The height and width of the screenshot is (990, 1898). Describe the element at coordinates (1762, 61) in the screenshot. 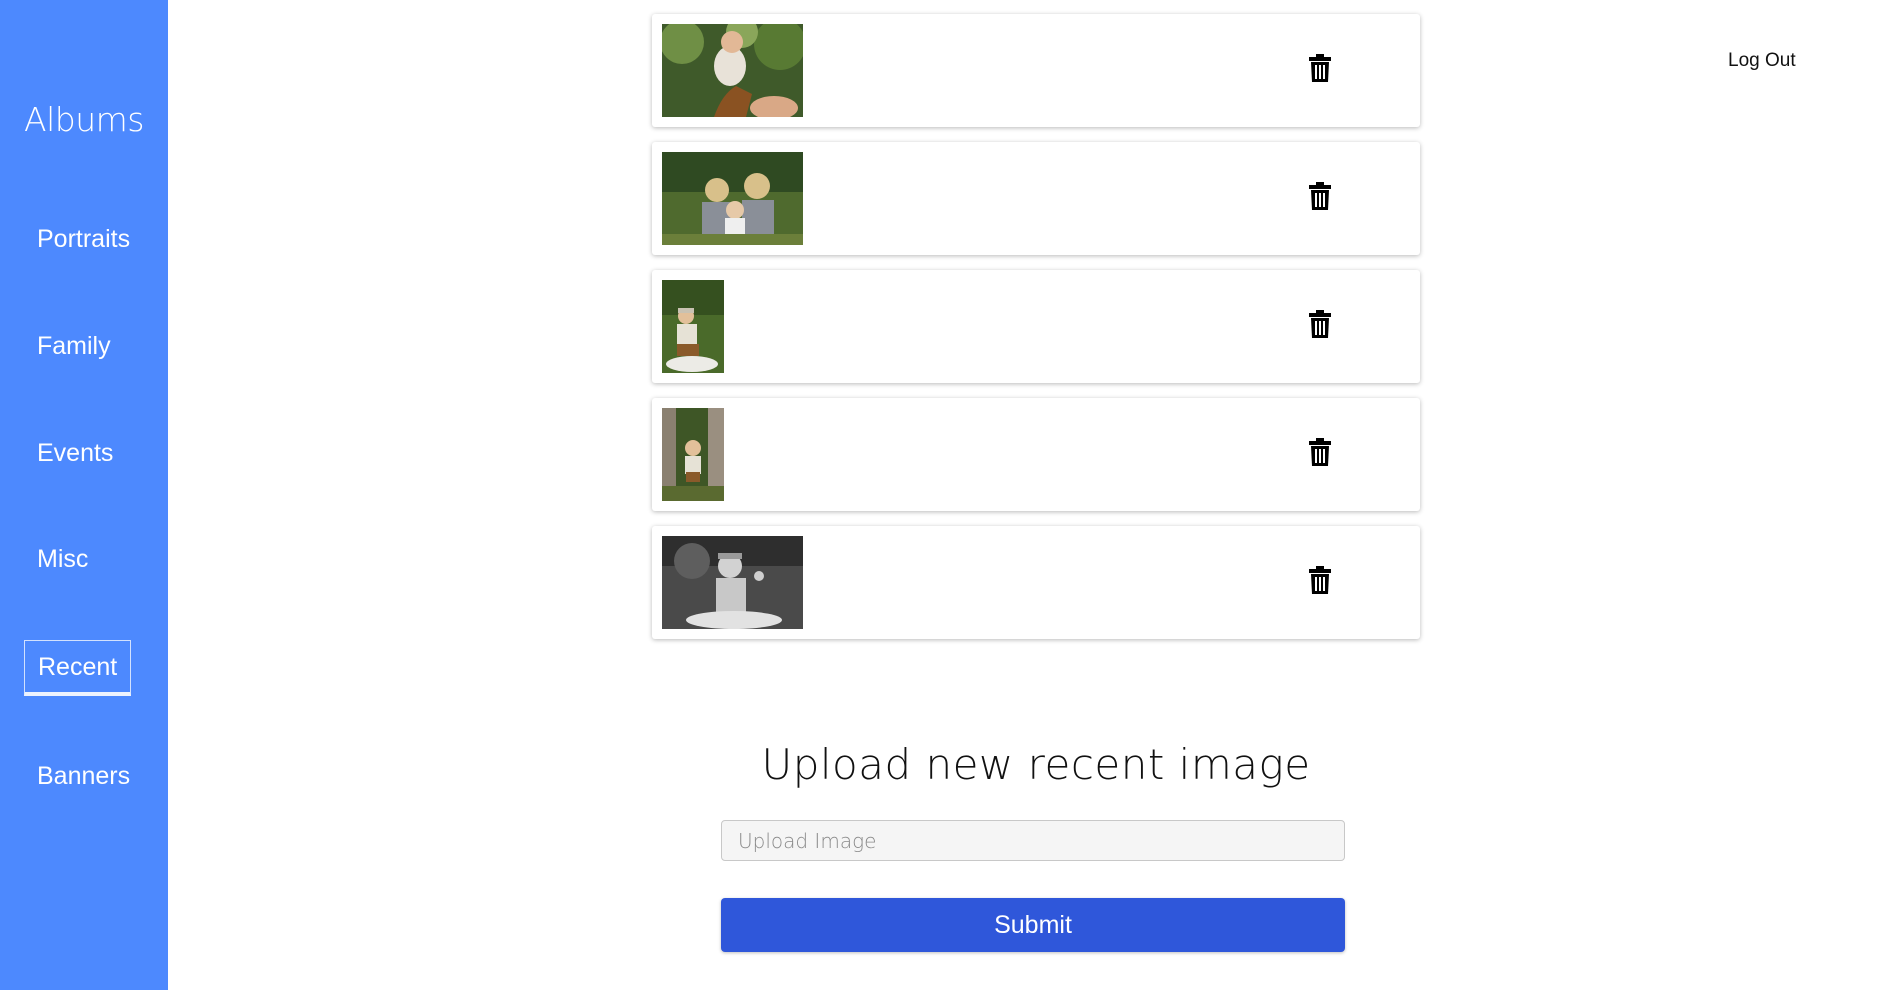

I see `logout-link: Log Out` at that location.